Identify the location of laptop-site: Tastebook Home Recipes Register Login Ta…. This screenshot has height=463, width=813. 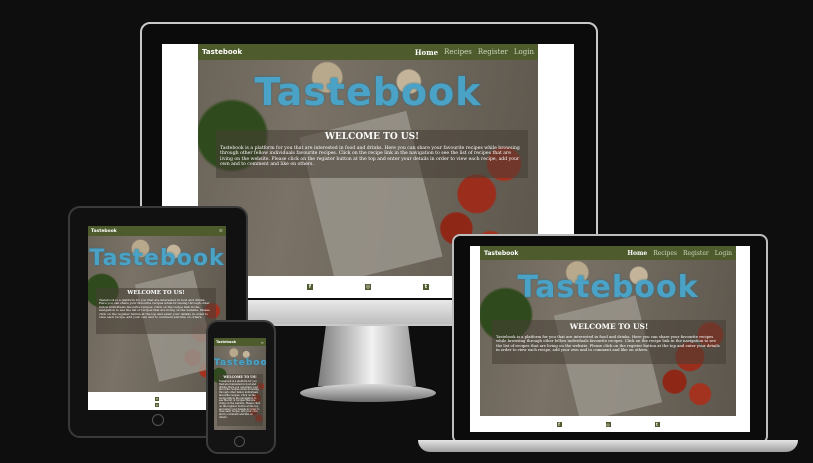
(608, 339).